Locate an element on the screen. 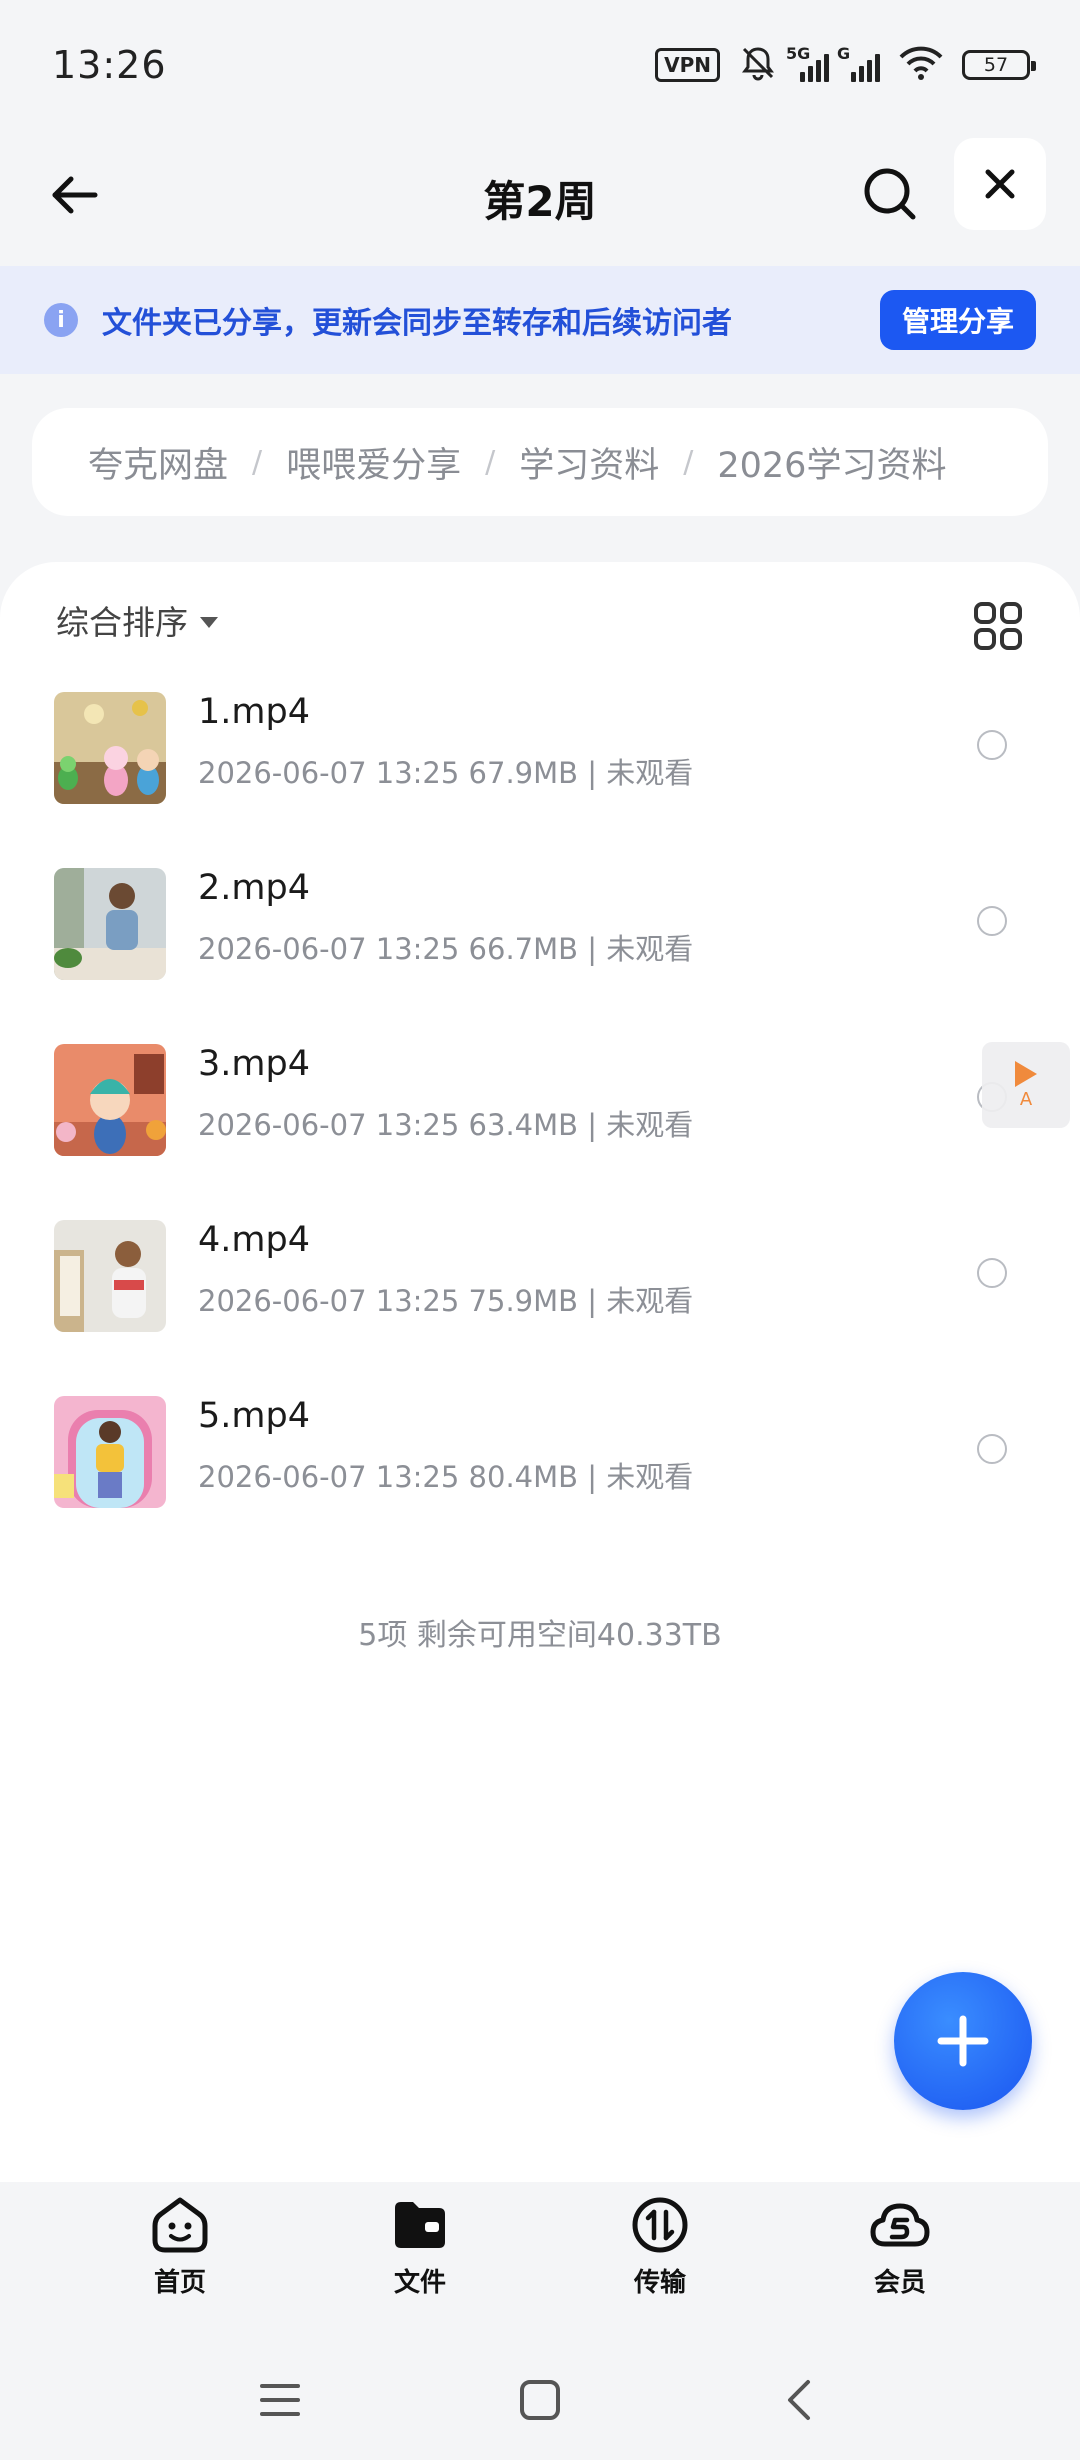  breadcrumb-item: 2026学习资料 is located at coordinates (831, 462).